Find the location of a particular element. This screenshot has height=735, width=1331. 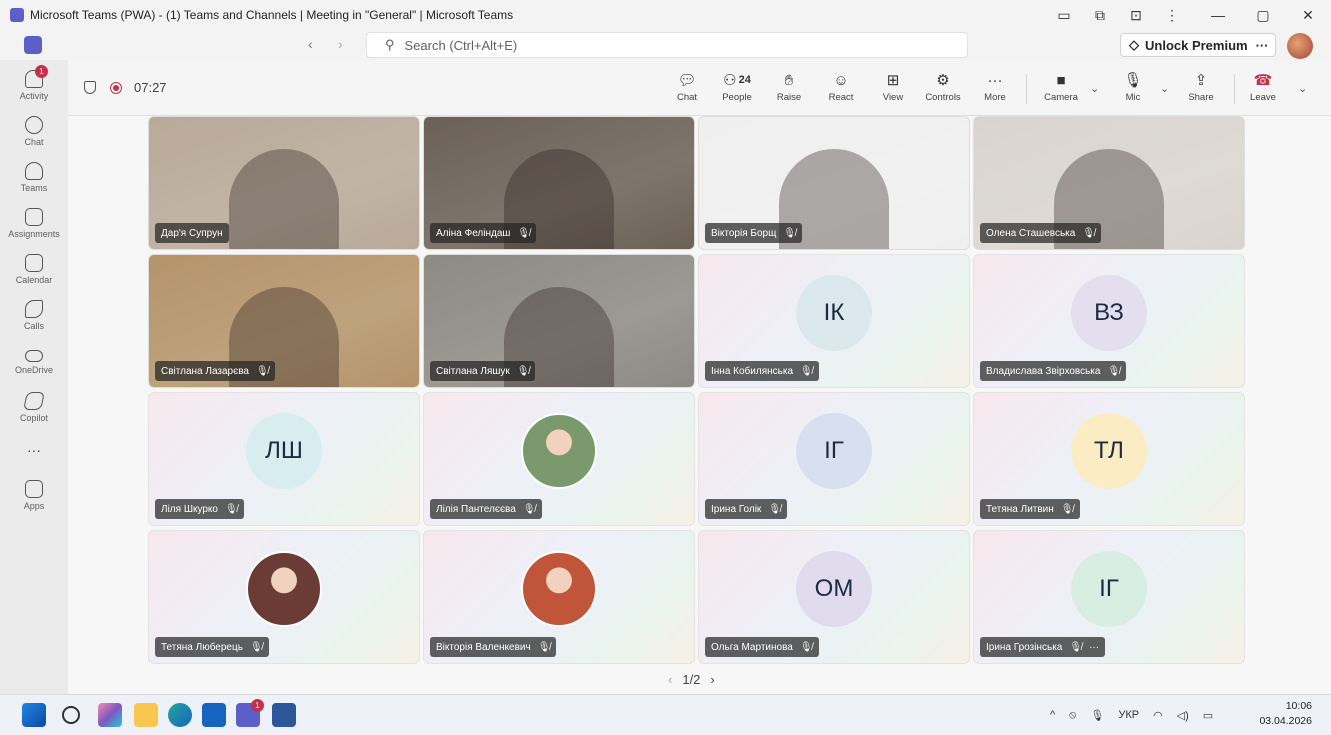

minimize-button: — is located at coordinates (1218, 15).